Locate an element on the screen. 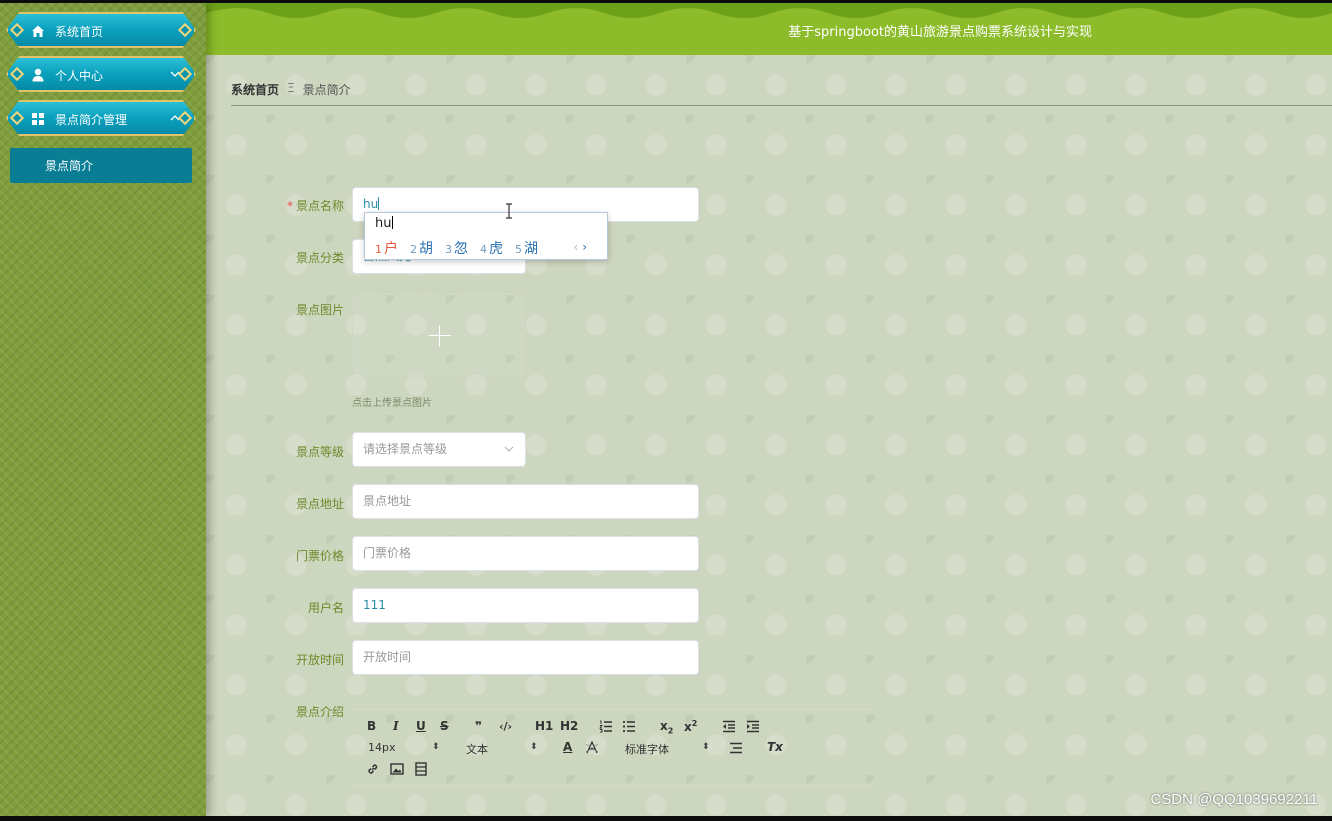  name-label: * 景点名称 is located at coordinates (315, 206).